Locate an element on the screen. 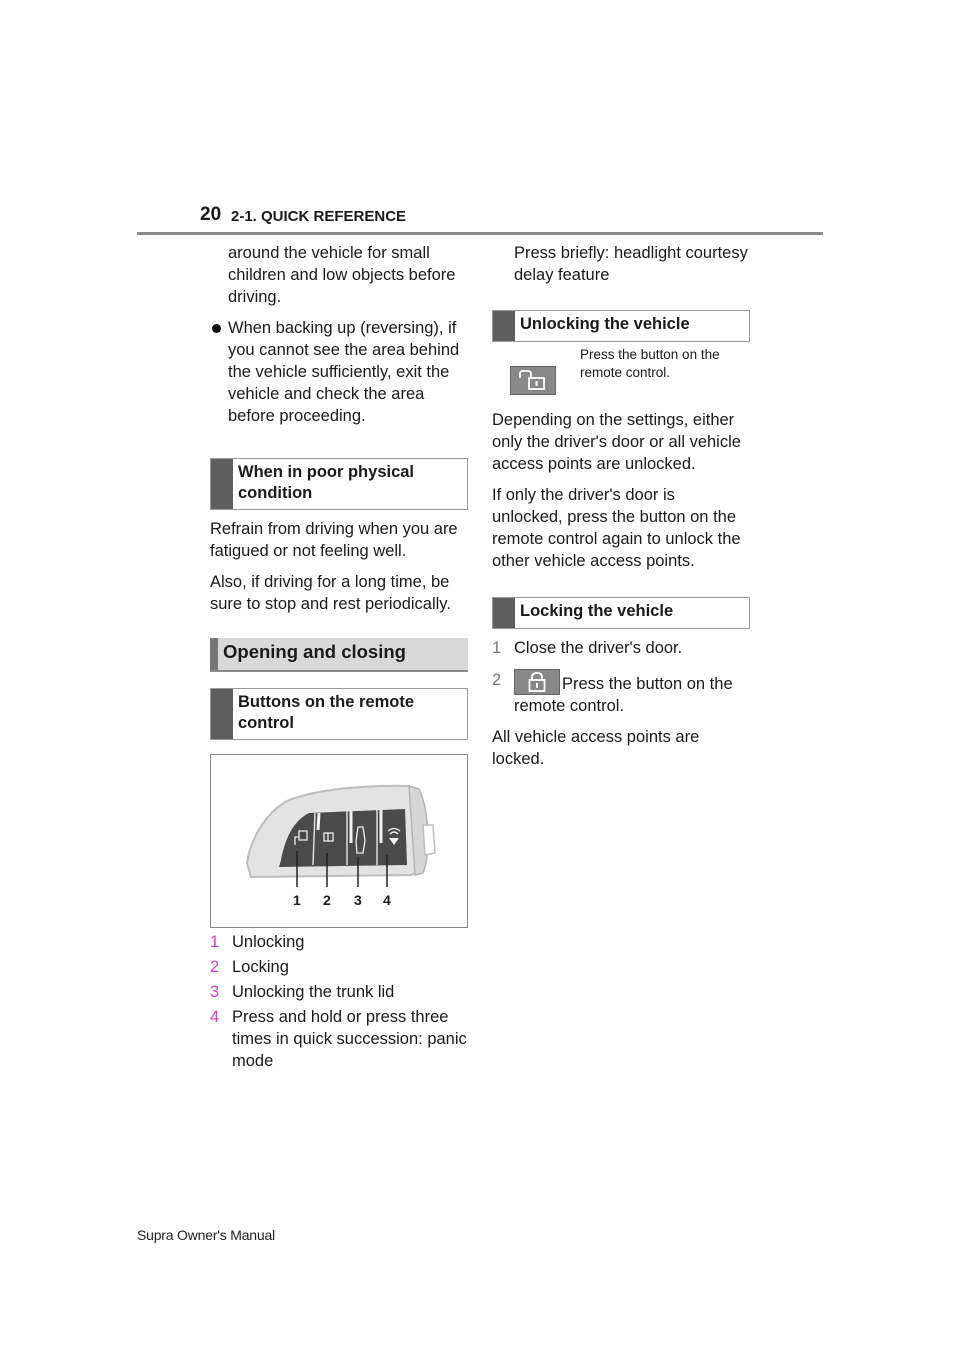  para-all-locked: All vehicle access points are locked. is located at coordinates (596, 748).